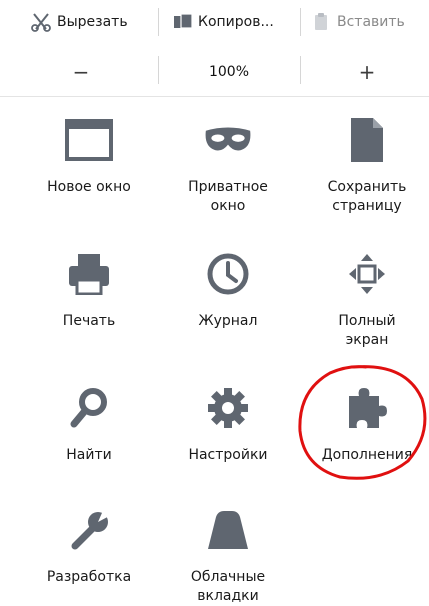 Image resolution: width=429 pixels, height=606 pixels. I want to click on cut-label: Вырезать, so click(92, 22).